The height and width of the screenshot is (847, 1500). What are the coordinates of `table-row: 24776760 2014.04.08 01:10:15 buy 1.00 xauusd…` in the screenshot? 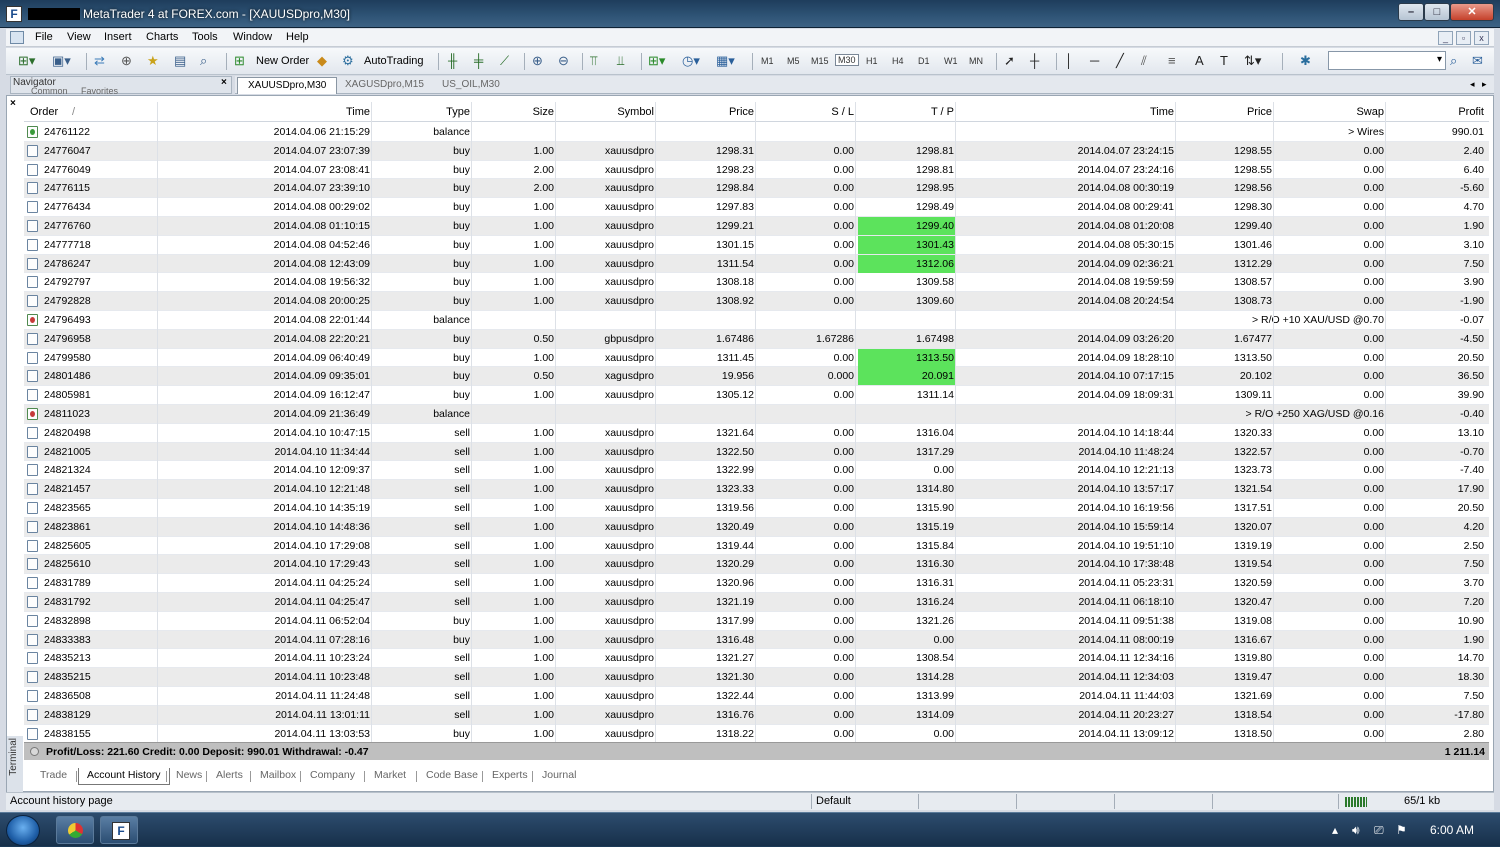 It's located at (756, 226).